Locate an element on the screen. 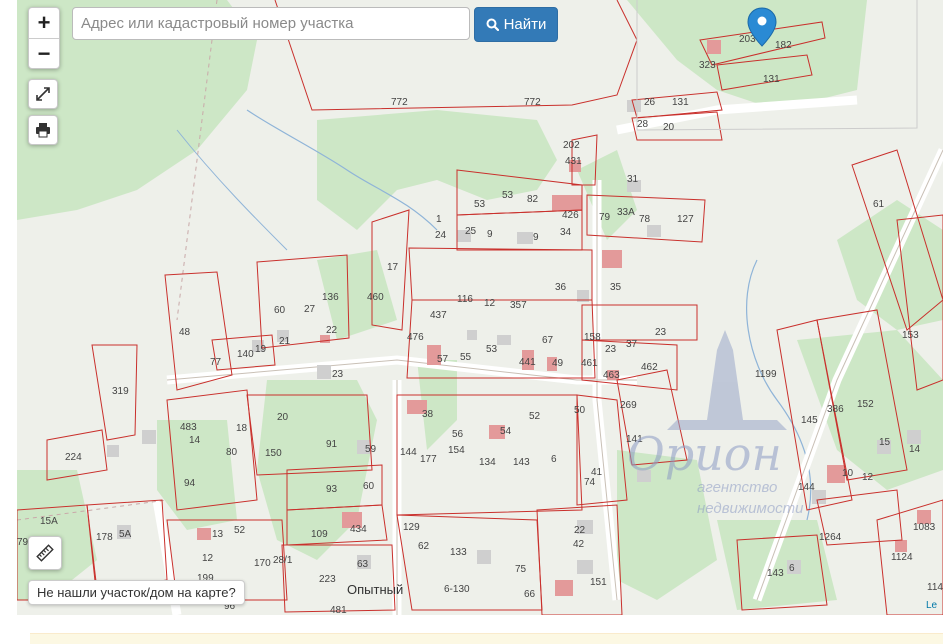  parcel-number: 178 is located at coordinates (104, 537).